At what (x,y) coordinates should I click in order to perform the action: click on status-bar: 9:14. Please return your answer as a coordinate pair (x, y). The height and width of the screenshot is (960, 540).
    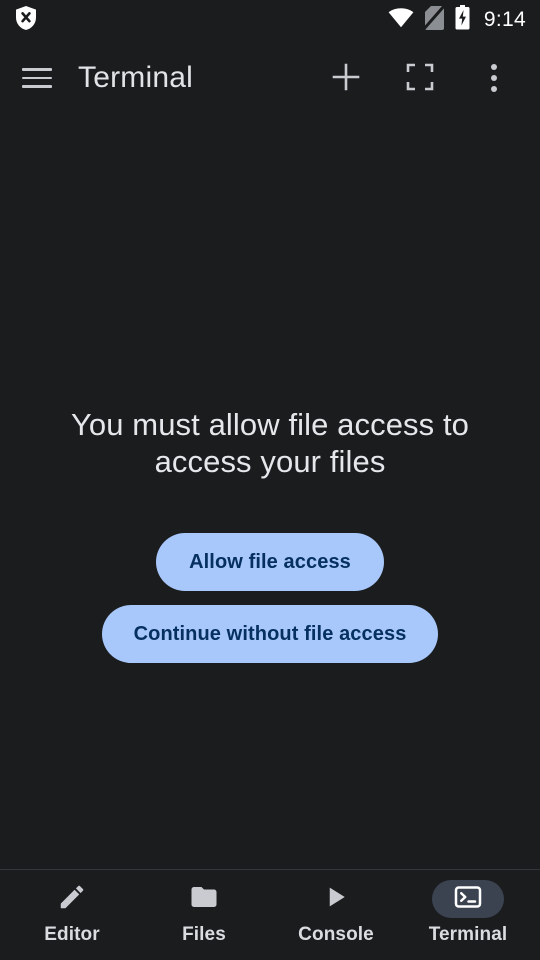
    Looking at the image, I should click on (270, 20).